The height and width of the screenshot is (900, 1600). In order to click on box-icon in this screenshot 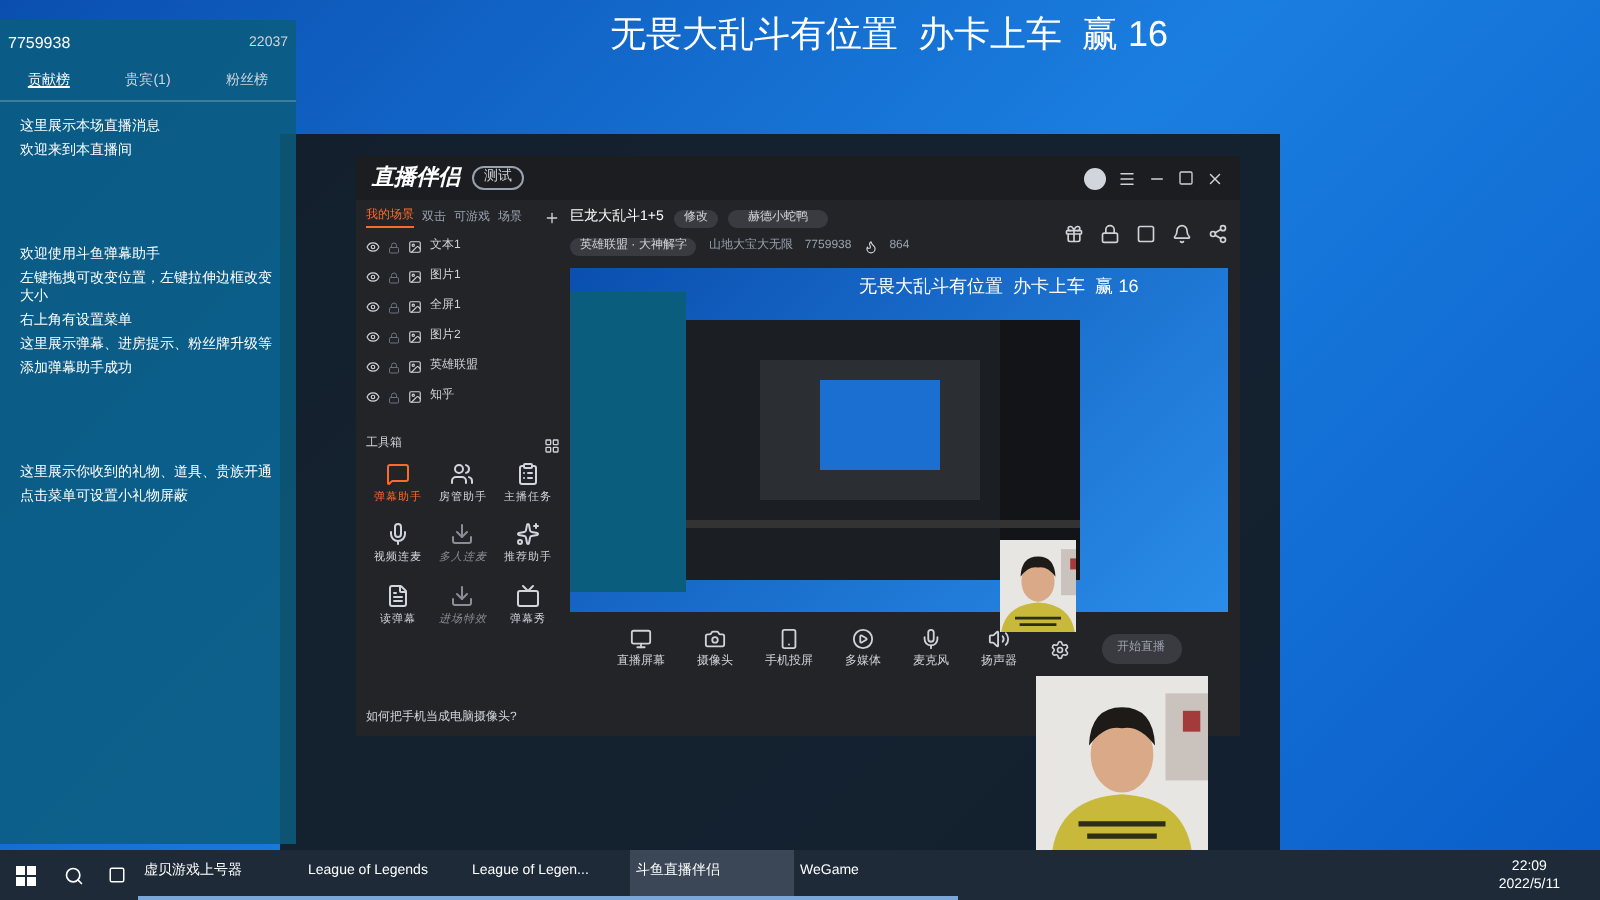, I will do `click(1146, 234)`.